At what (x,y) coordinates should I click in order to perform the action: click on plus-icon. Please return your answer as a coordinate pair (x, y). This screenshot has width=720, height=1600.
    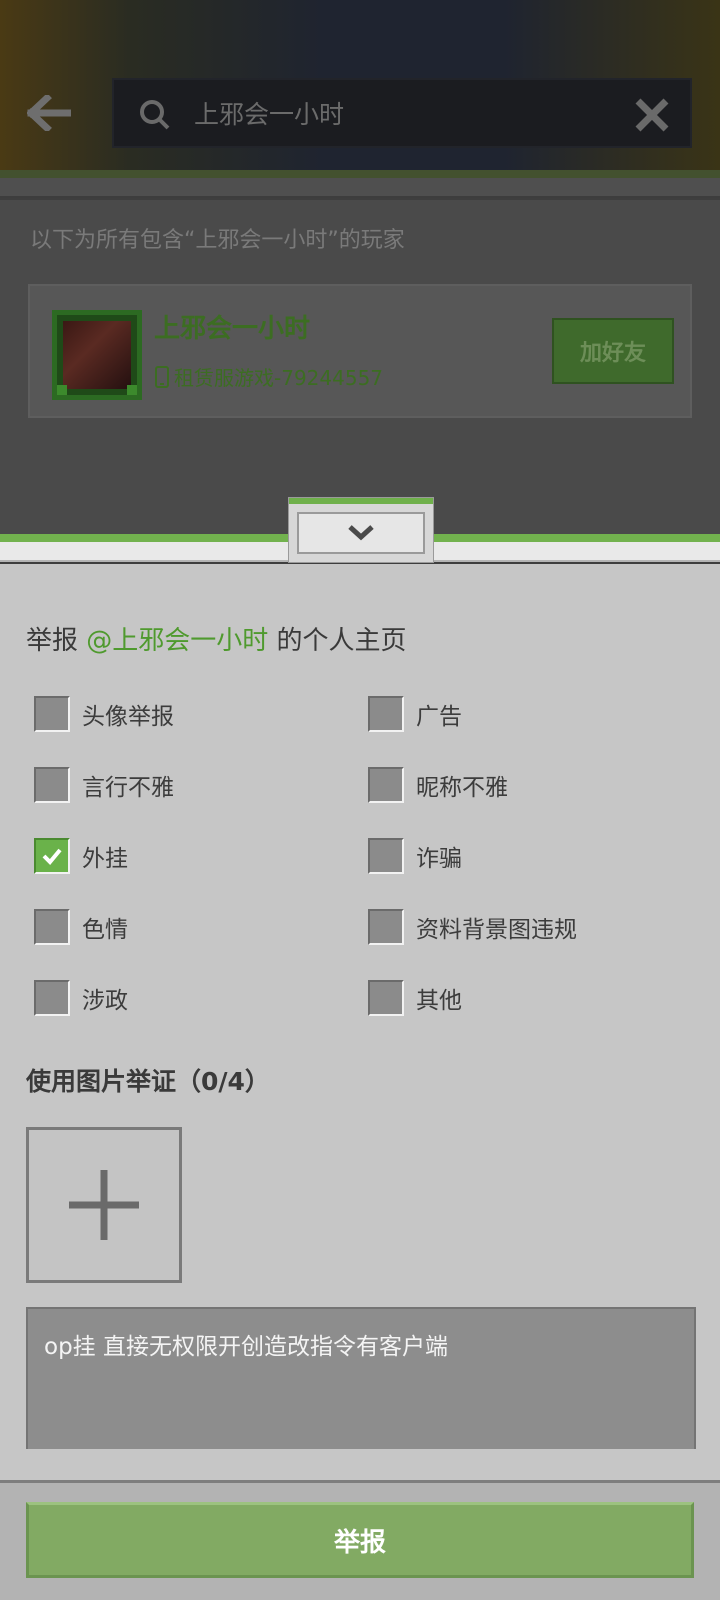
    Looking at the image, I should click on (104, 1205).